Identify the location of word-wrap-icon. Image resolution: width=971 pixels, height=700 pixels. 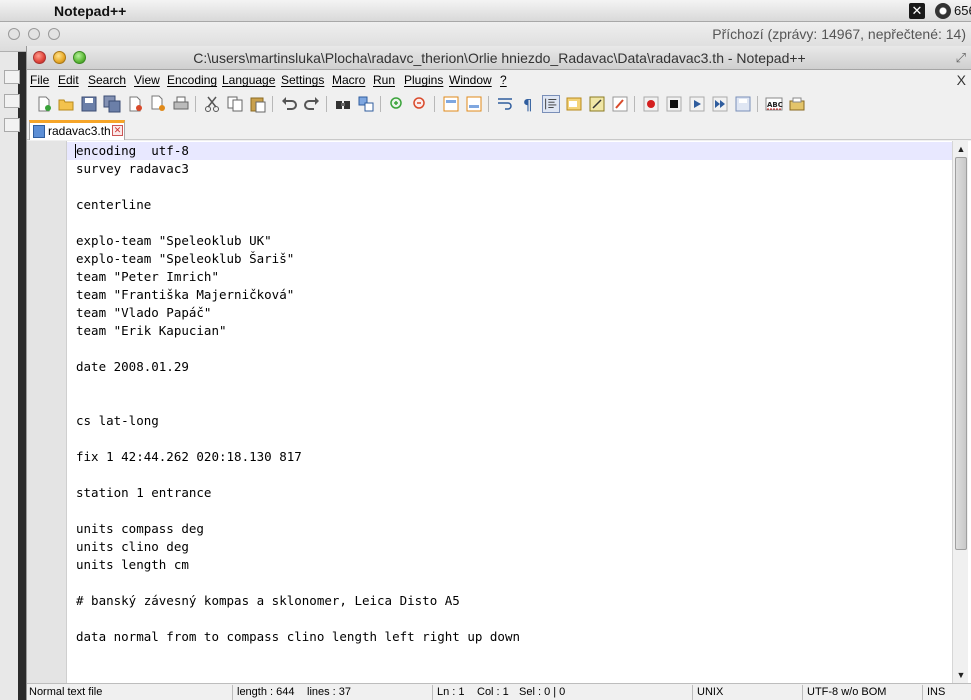
(505, 104).